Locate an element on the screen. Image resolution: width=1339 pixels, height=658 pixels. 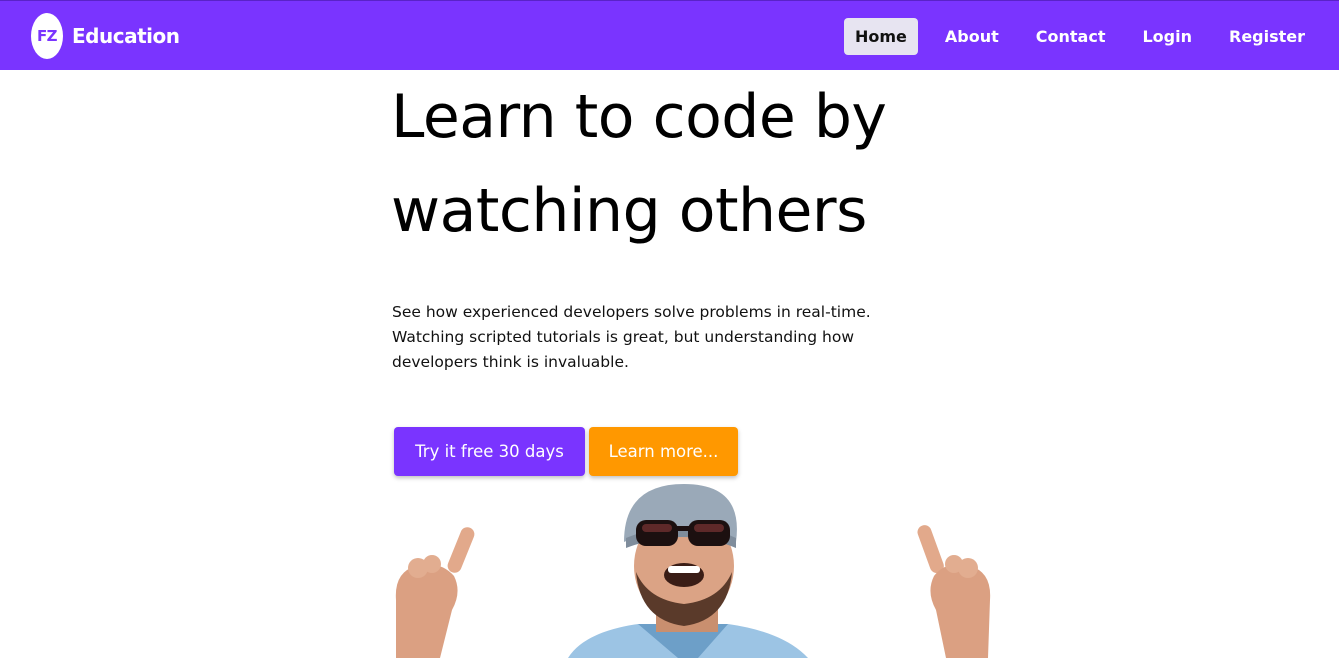
right-hand-illustration is located at coordinates (954, 591).